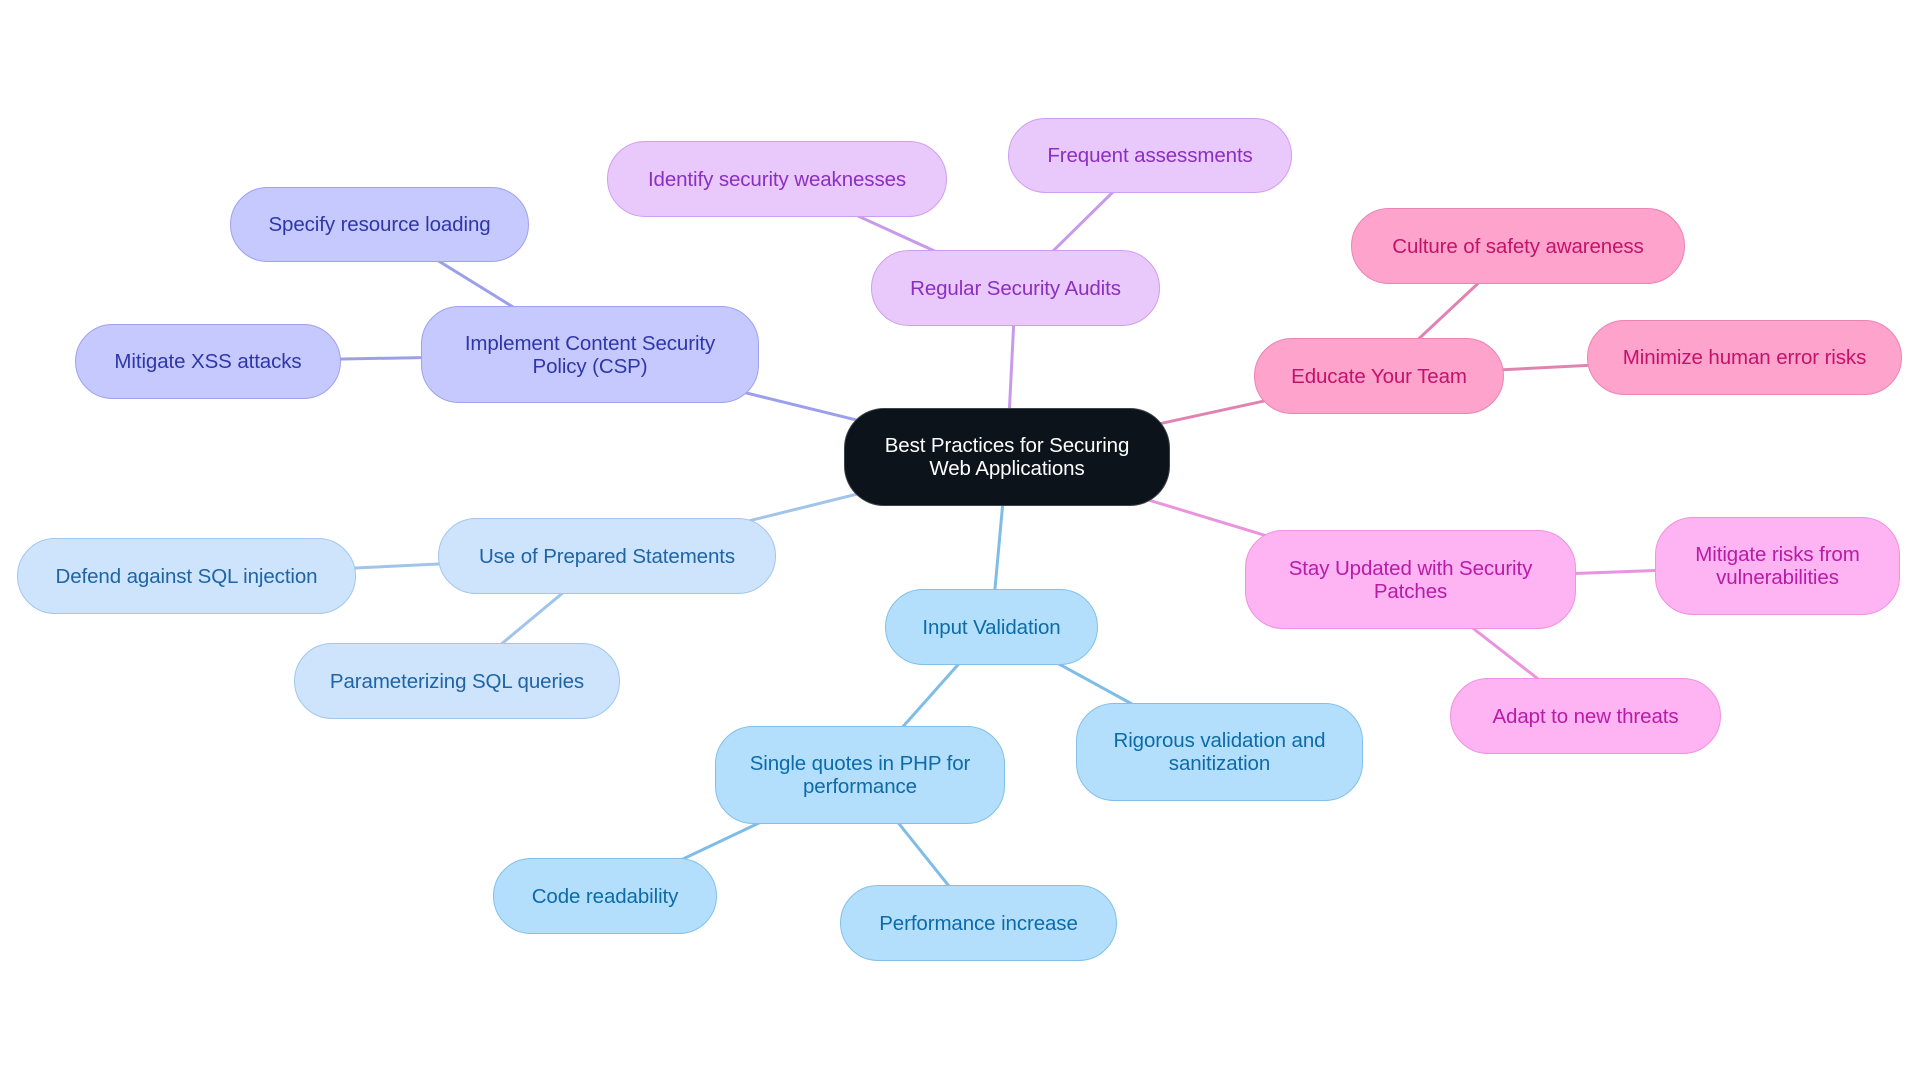  What do you see at coordinates (1410, 591) in the screenshot?
I see `node-label-line-2: Patches` at bounding box center [1410, 591].